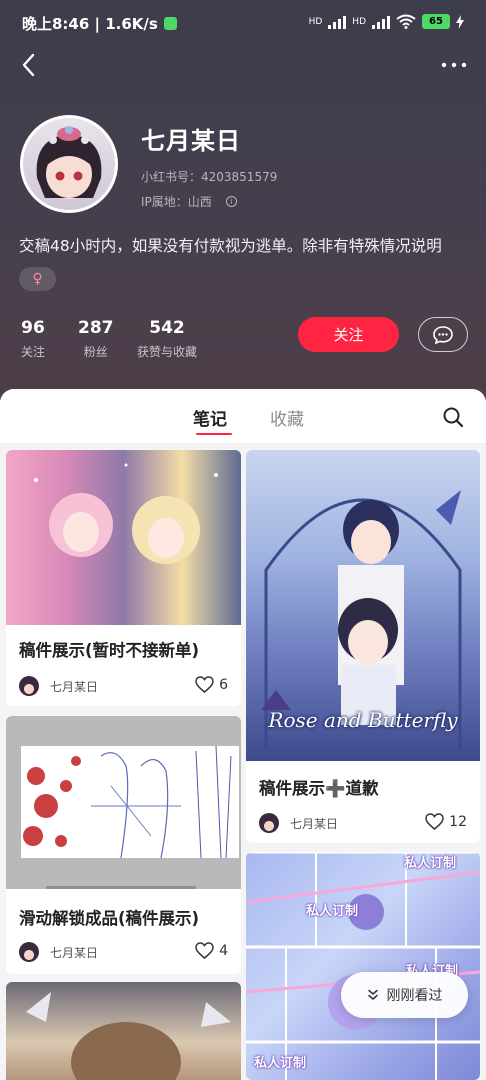 Image resolution: width=486 pixels, height=1080 pixels. What do you see at coordinates (121, 887) in the screenshot?
I see `progress-line` at bounding box center [121, 887].